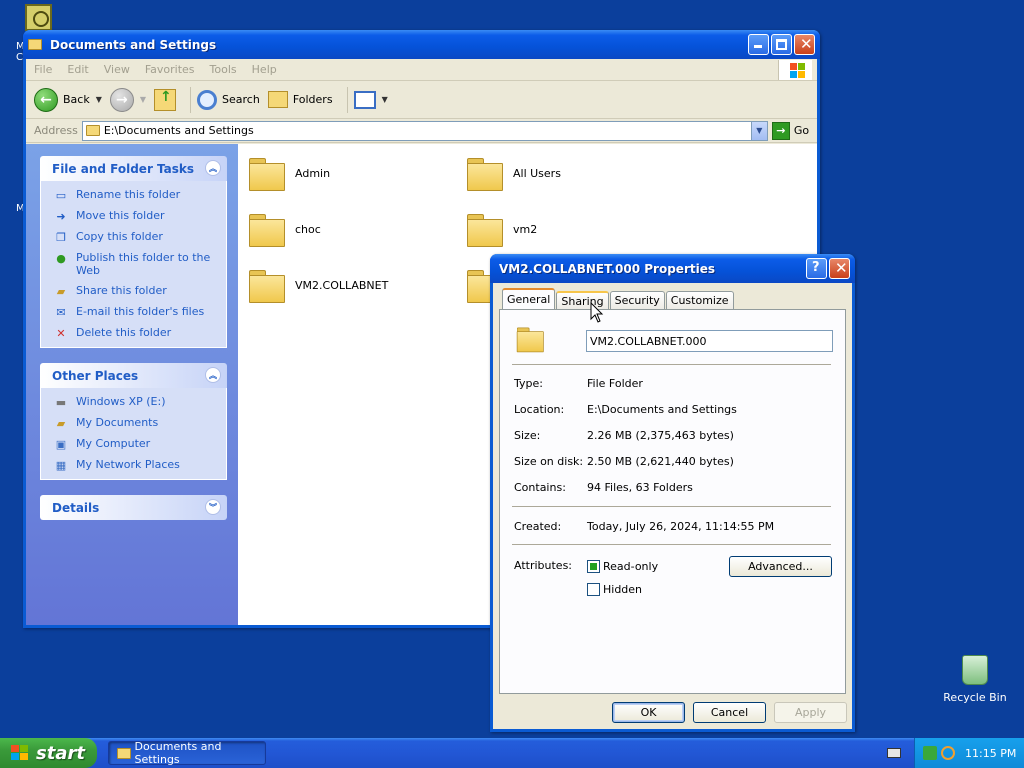  What do you see at coordinates (795, 70) in the screenshot?
I see `windows-logo-icon` at bounding box center [795, 70].